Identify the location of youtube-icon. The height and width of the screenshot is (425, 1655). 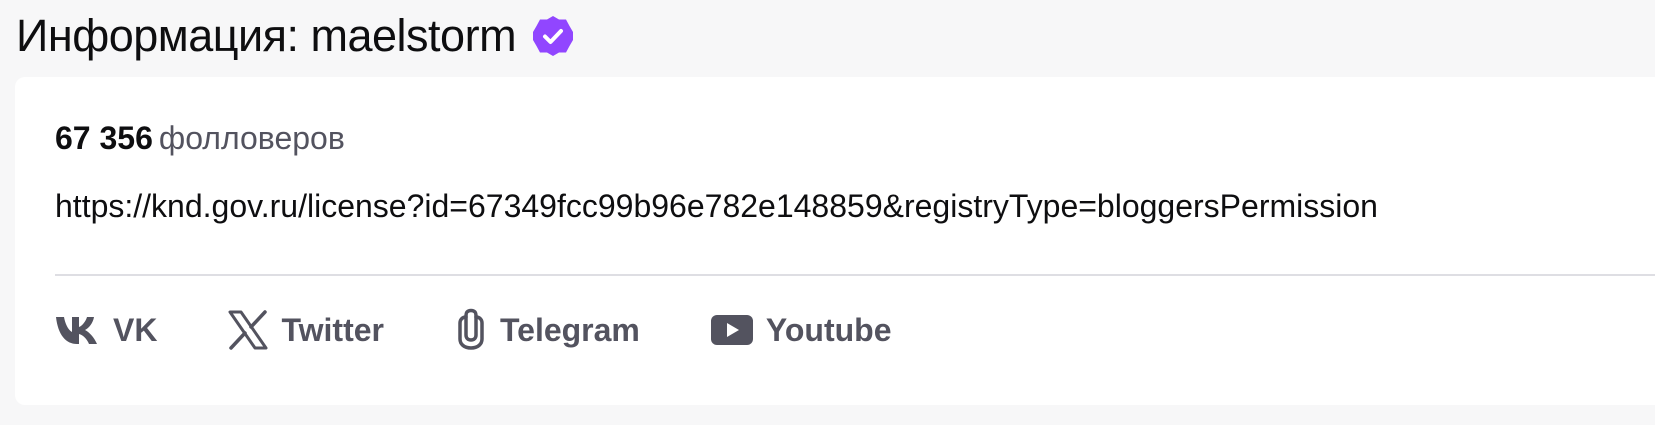
(732, 330).